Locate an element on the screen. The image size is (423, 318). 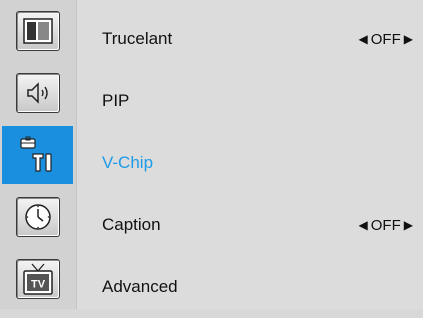
caption-value: OFF is located at coordinates (385, 225).